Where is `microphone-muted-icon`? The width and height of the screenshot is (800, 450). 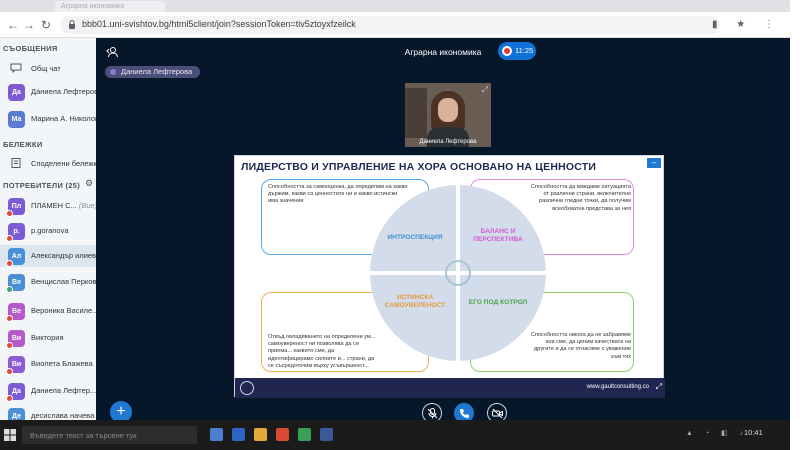
microphone-muted-icon is located at coordinates (432, 413).